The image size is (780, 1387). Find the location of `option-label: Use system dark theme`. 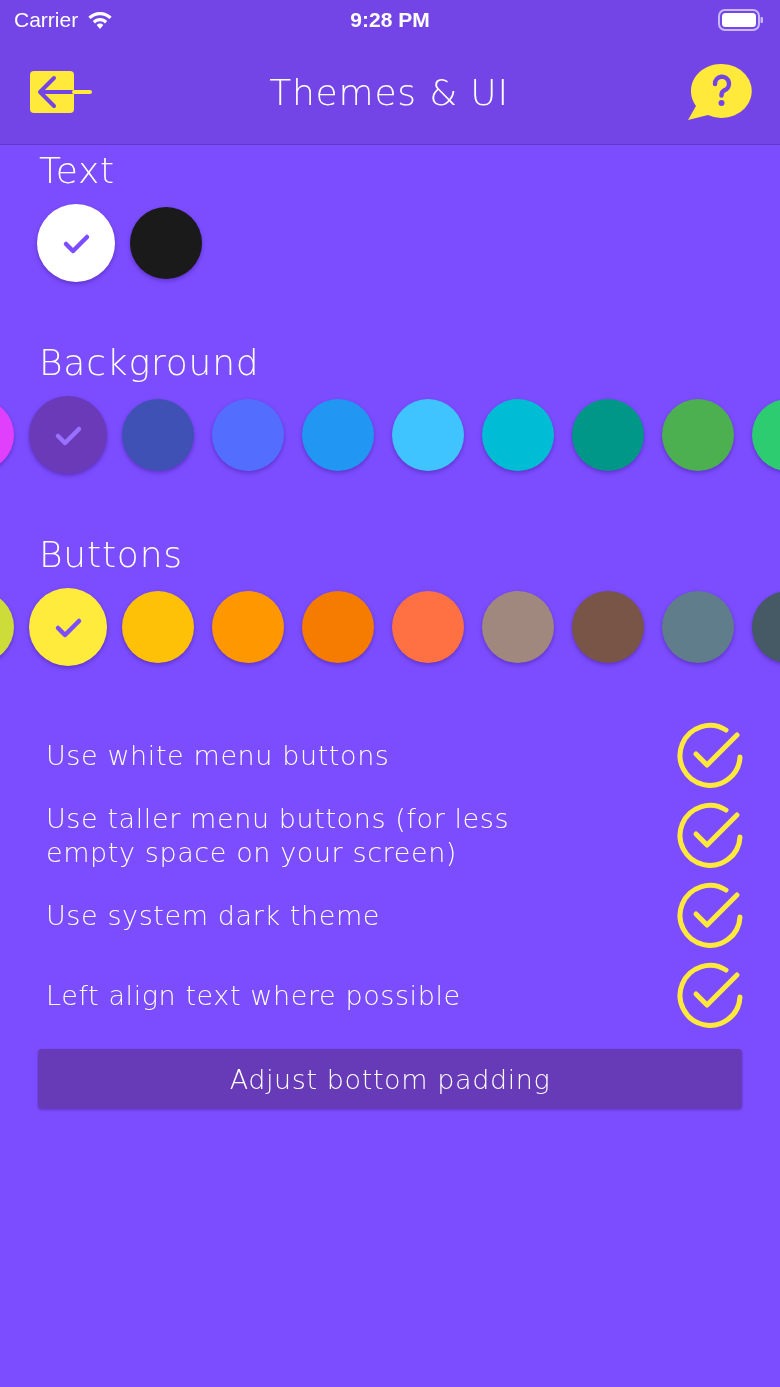

option-label: Use system dark theme is located at coordinates (213, 916).